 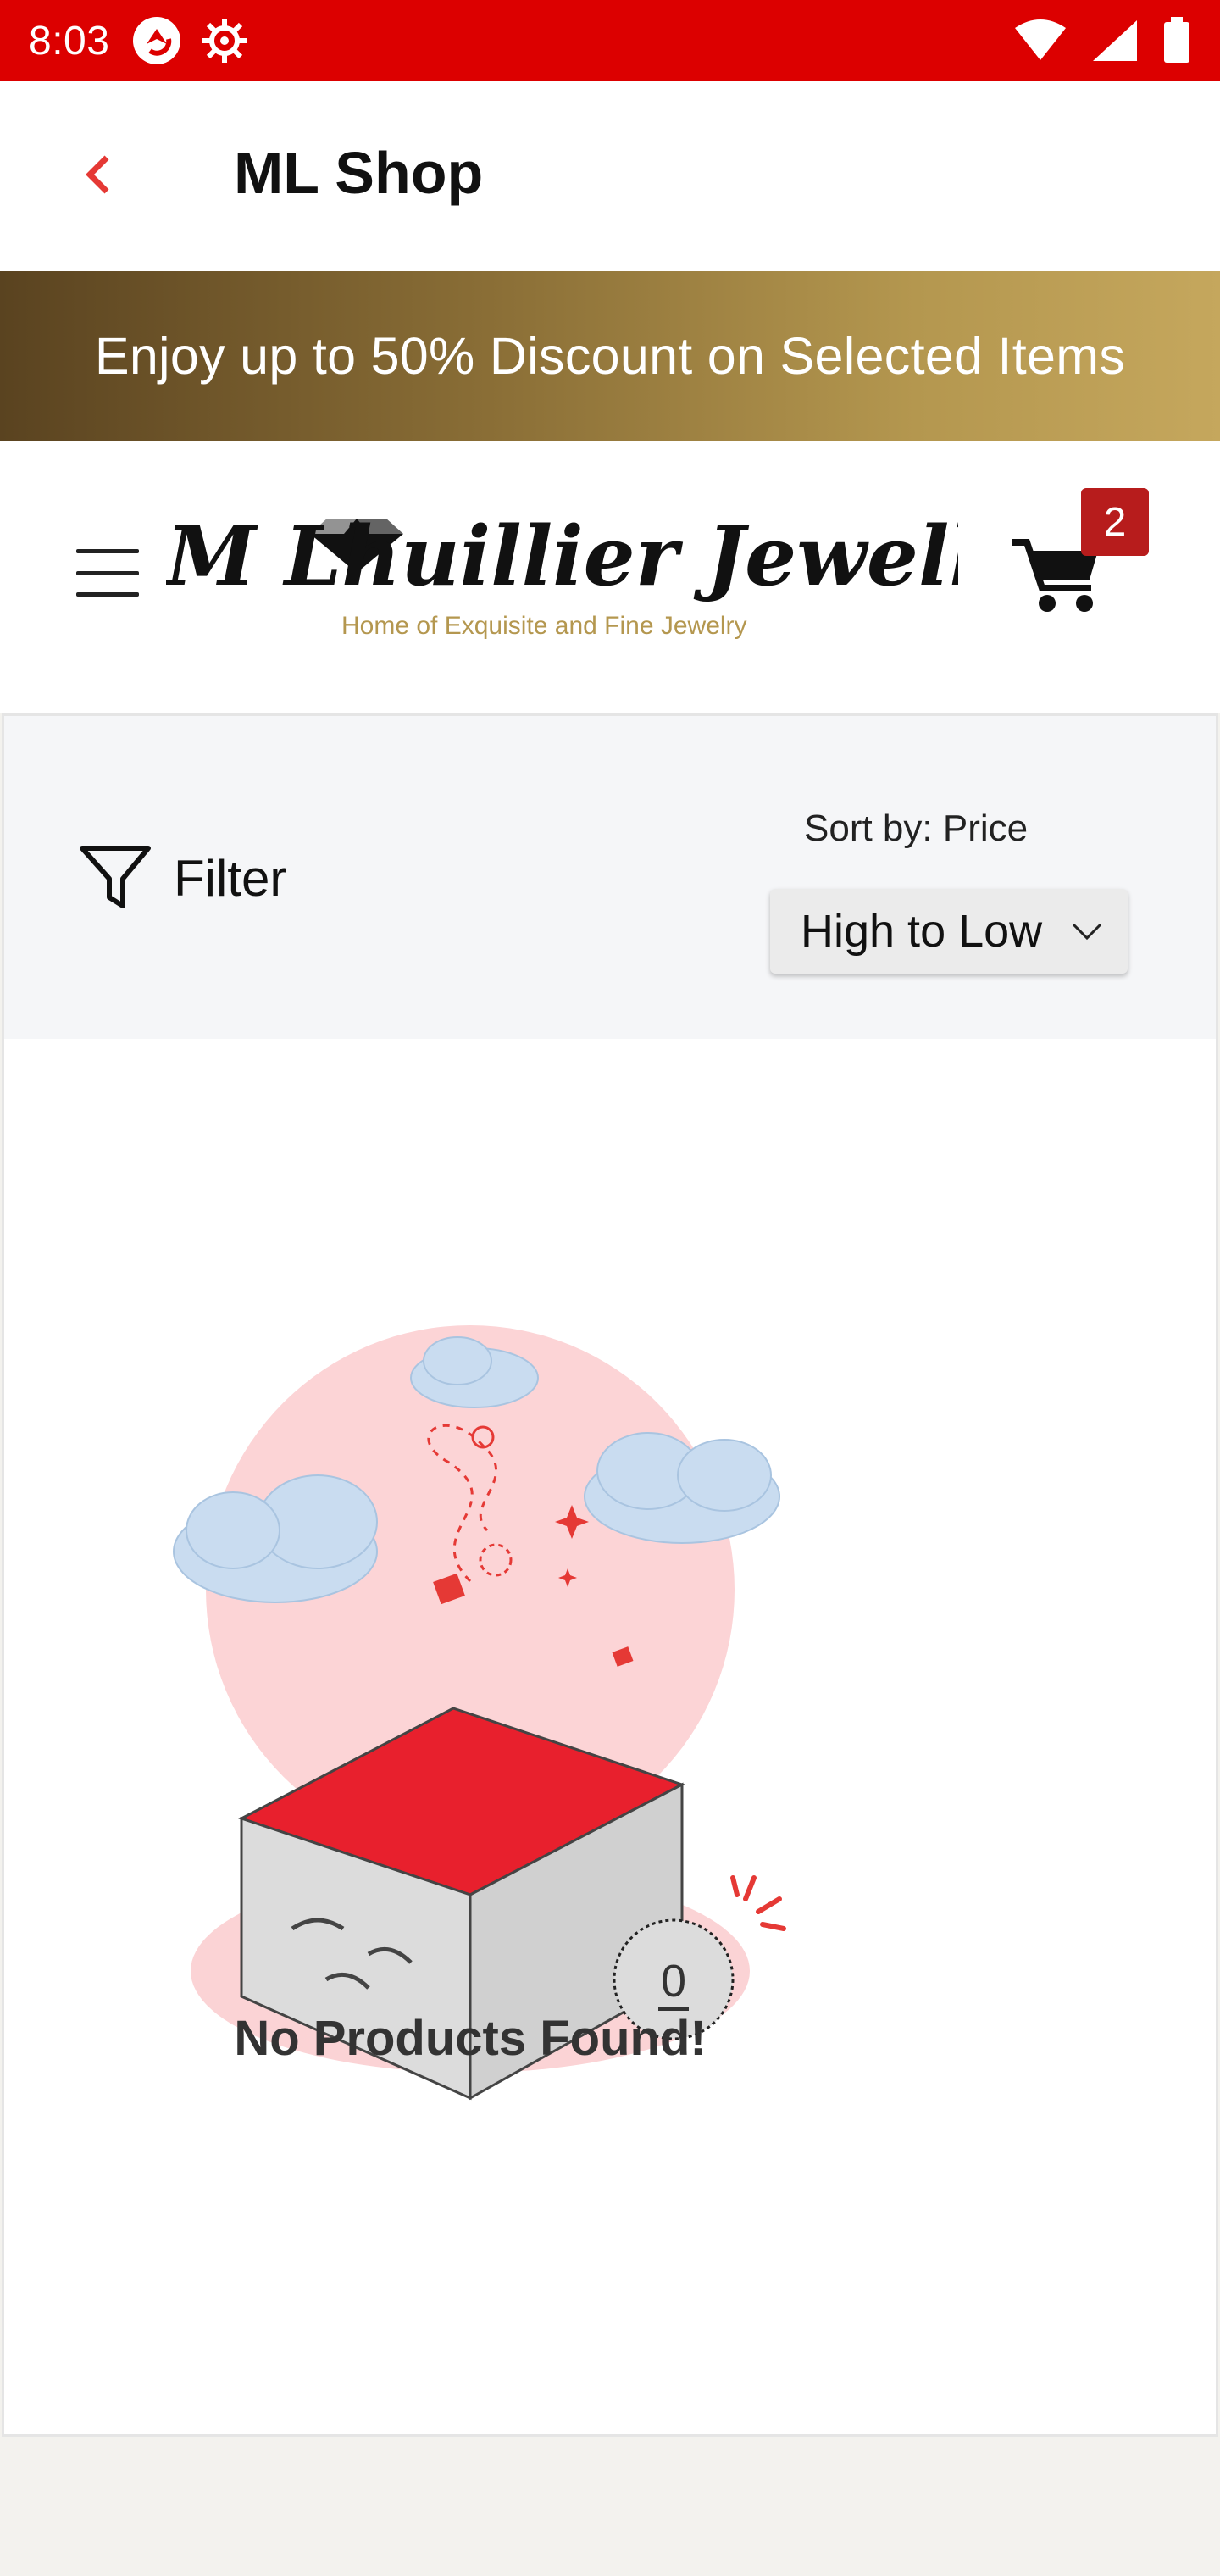 I want to click on app-icon, so click(x=157, y=40).